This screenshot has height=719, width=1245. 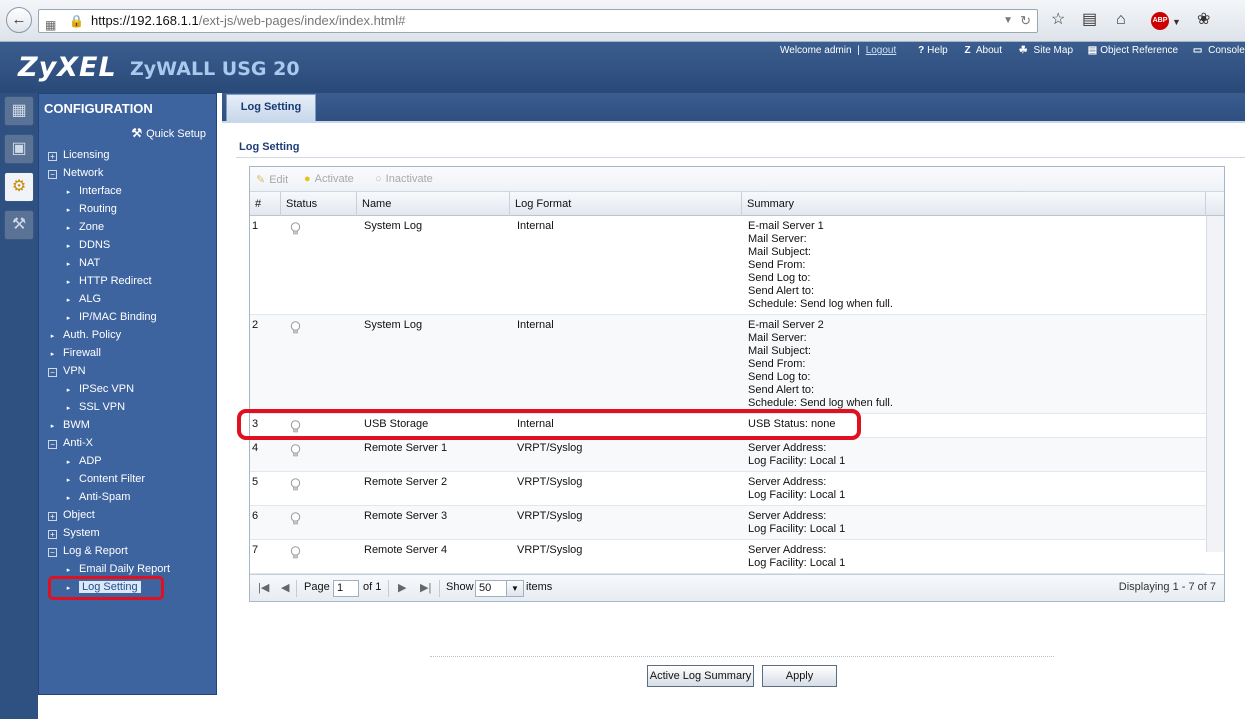 What do you see at coordinates (84, 335) in the screenshot?
I see `sidebar-item-auth-policy: ▸ Auth. Policy` at bounding box center [84, 335].